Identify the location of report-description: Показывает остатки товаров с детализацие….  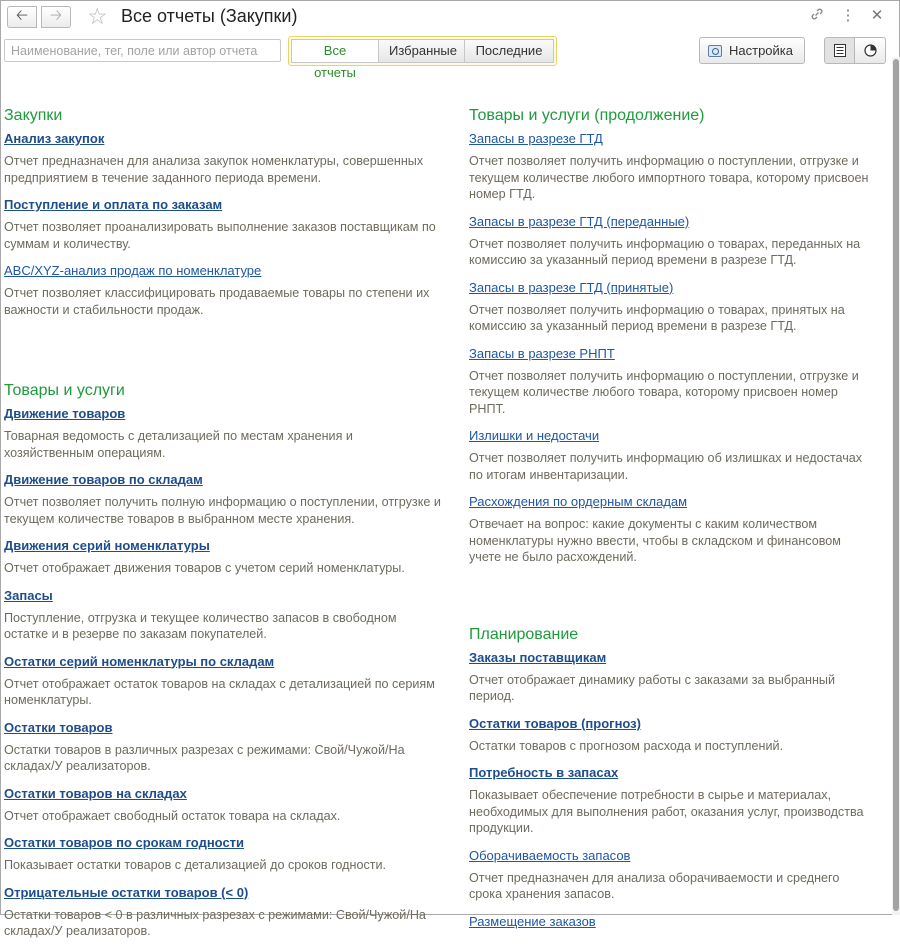
(195, 865).